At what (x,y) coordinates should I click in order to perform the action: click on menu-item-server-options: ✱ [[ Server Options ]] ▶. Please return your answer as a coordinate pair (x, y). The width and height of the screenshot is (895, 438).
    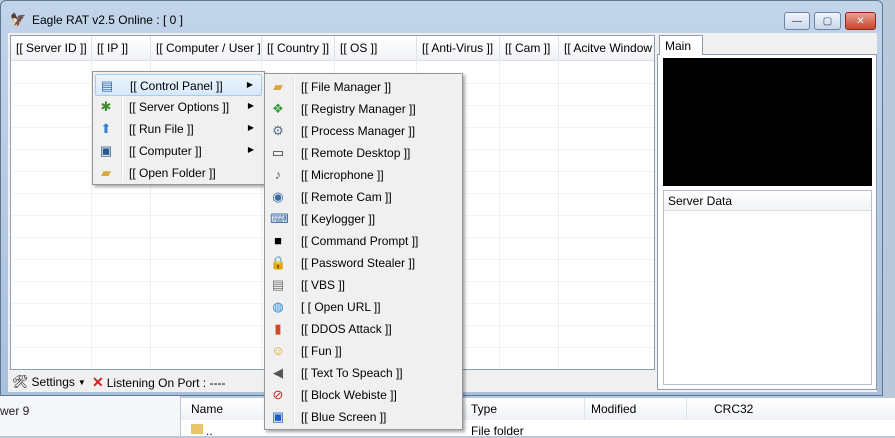
    Looking at the image, I should click on (178, 107).